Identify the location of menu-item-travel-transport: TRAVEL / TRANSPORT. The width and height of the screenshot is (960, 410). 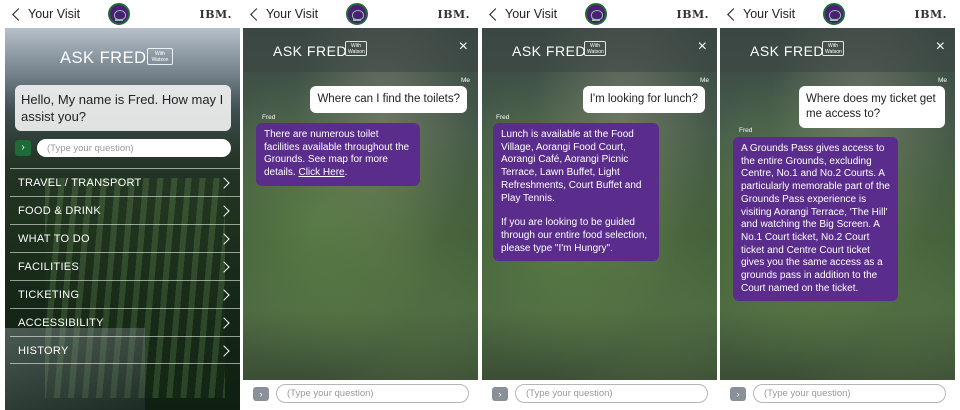
(125, 182).